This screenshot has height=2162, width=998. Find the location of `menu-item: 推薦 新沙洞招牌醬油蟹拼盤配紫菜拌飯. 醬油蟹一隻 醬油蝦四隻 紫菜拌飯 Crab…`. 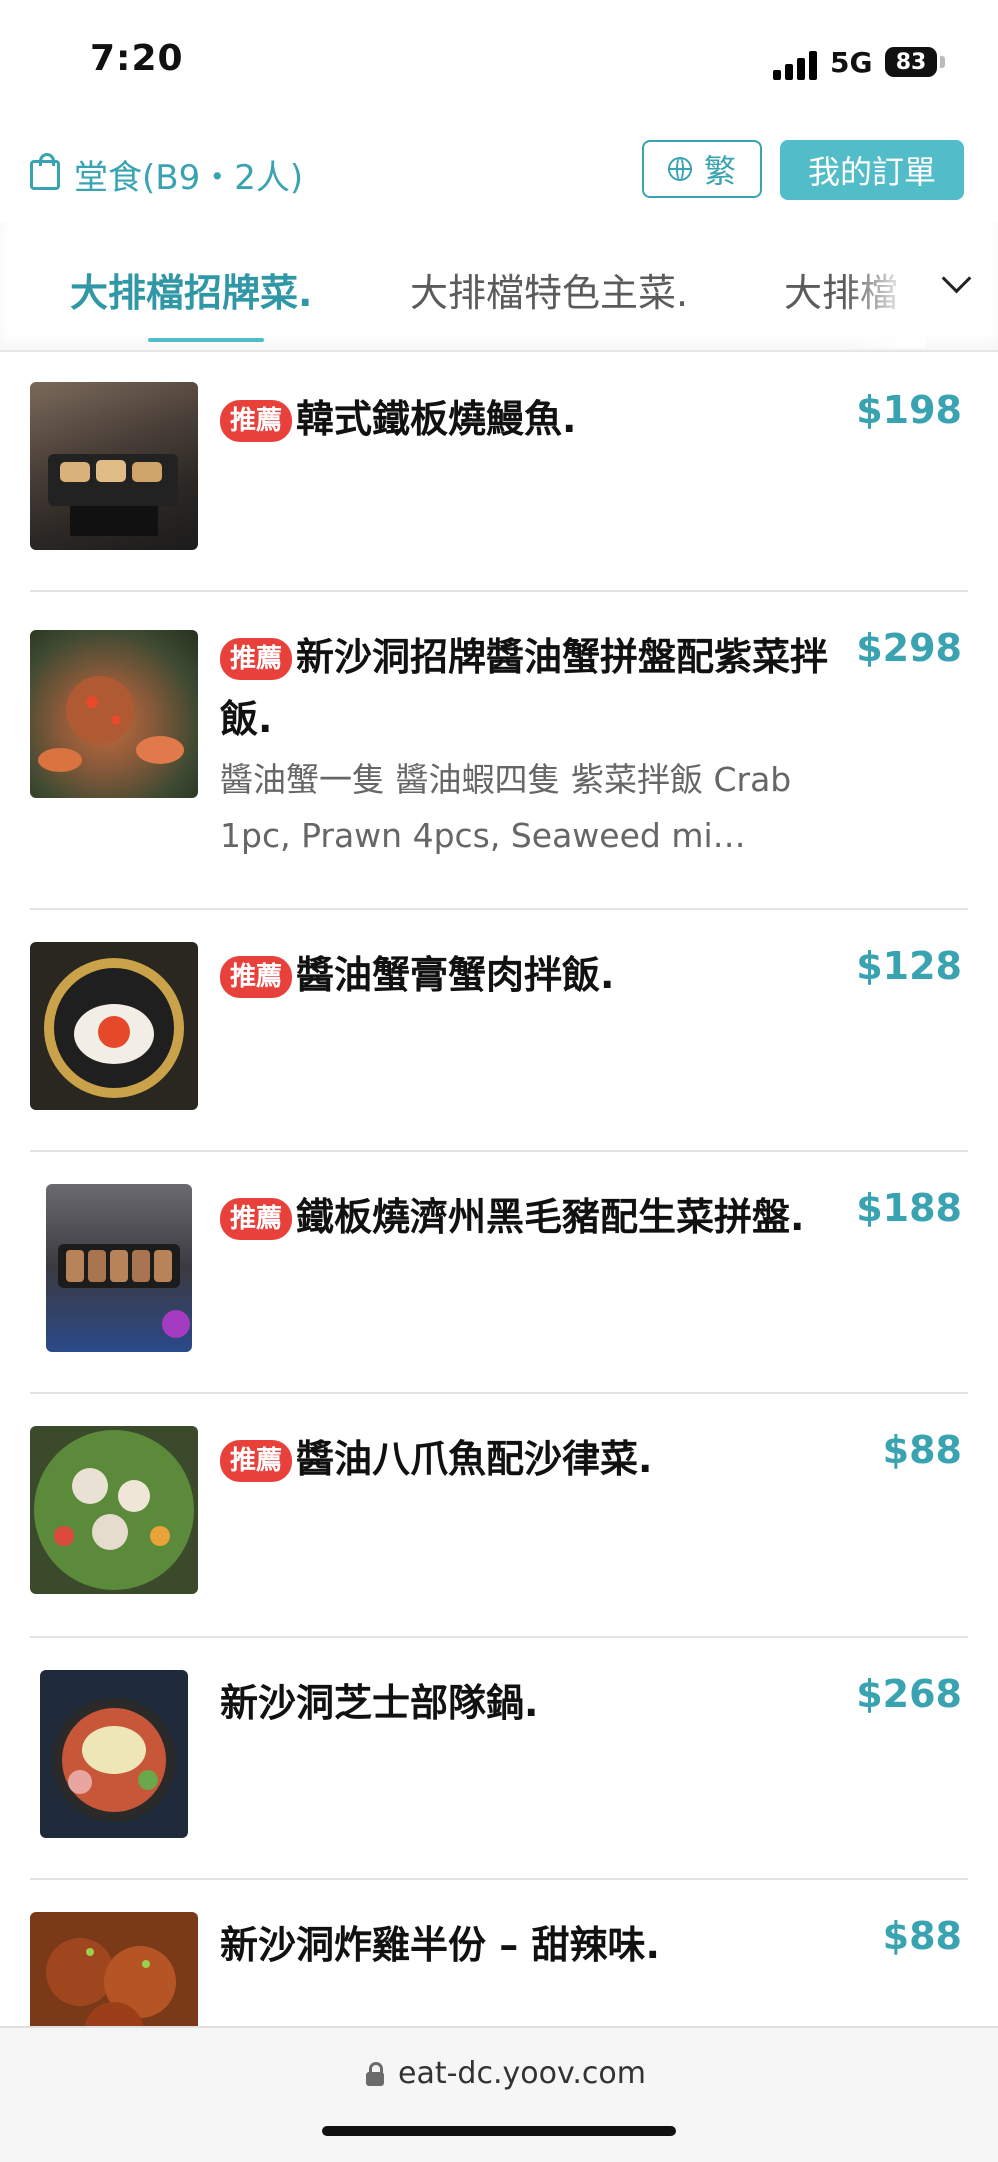

menu-item: 推薦 新沙洞招牌醬油蟹拼盤配紫菜拌飯. 醬油蟹一隻 醬油蝦四隻 紫菜拌飯 Crab… is located at coordinates (499, 750).